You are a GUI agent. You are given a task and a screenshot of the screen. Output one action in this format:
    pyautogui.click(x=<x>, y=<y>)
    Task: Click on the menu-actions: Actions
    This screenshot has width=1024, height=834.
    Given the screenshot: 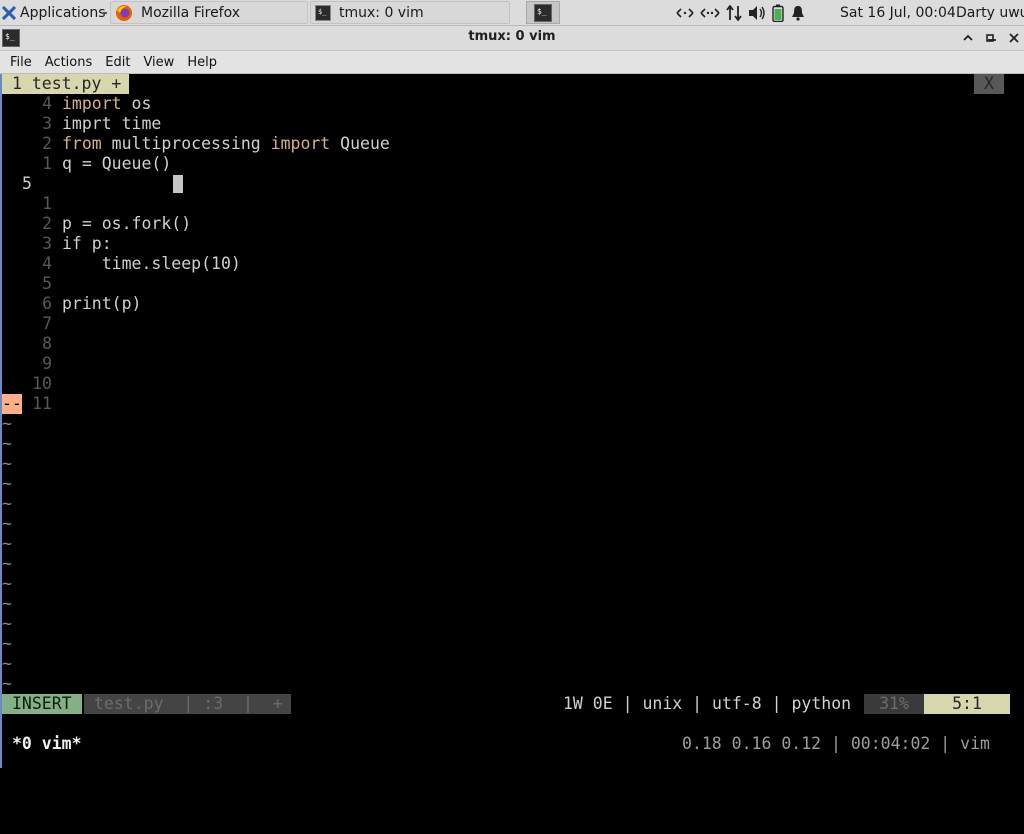 What is the action you would take?
    pyautogui.click(x=69, y=62)
    